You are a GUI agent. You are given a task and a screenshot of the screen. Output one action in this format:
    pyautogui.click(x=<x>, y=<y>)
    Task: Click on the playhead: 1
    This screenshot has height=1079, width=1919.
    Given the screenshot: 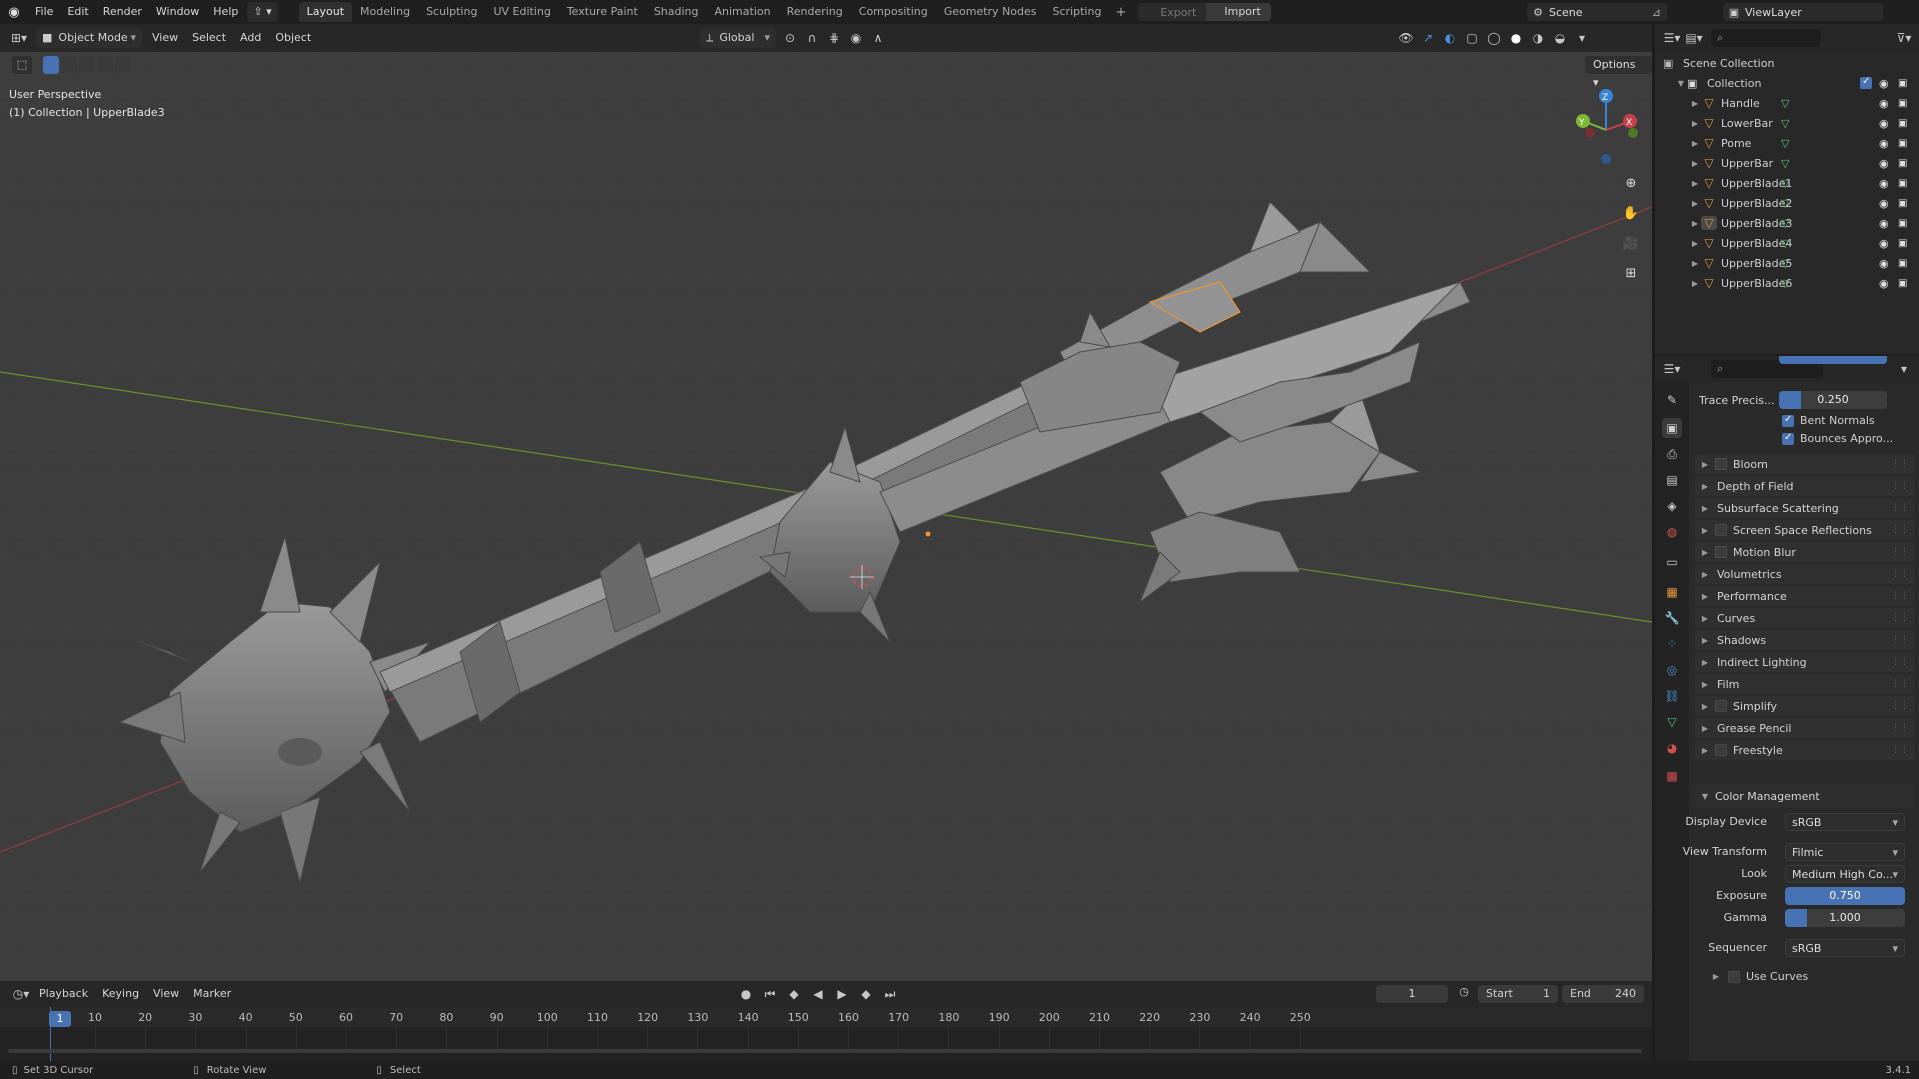 What is the action you would take?
    pyautogui.click(x=60, y=1019)
    